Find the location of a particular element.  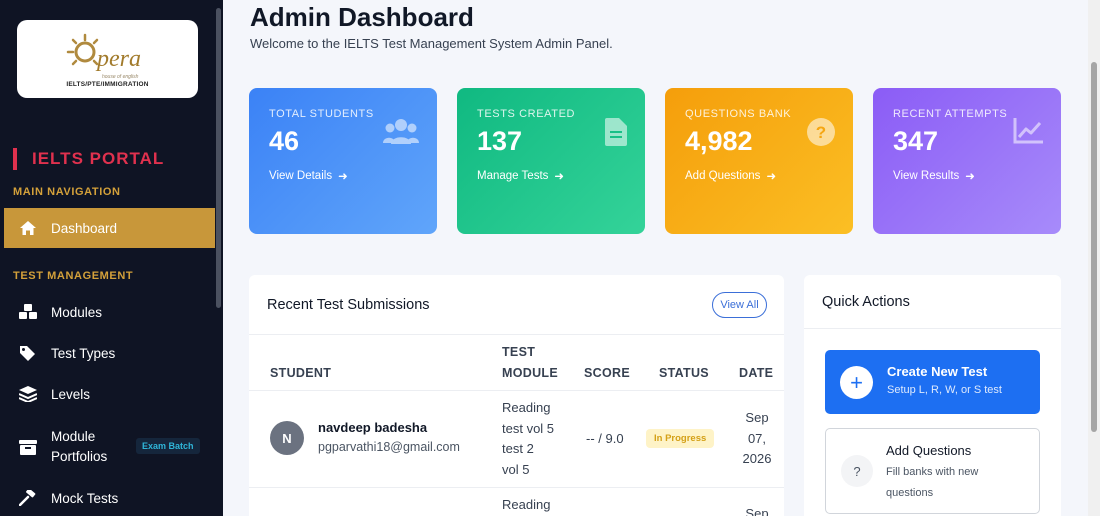

score-cell: -- / 9.0 is located at coordinates (605, 438).